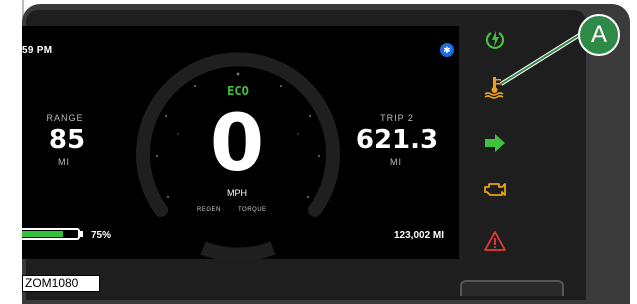 Image resolution: width=637 pixels, height=304 pixels. What do you see at coordinates (65, 118) in the screenshot?
I see `range-label: RANGE` at bounding box center [65, 118].